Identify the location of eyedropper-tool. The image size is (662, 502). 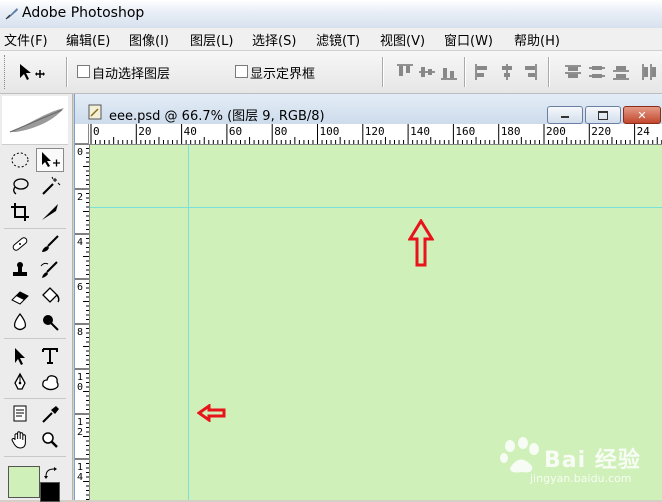
(50, 414).